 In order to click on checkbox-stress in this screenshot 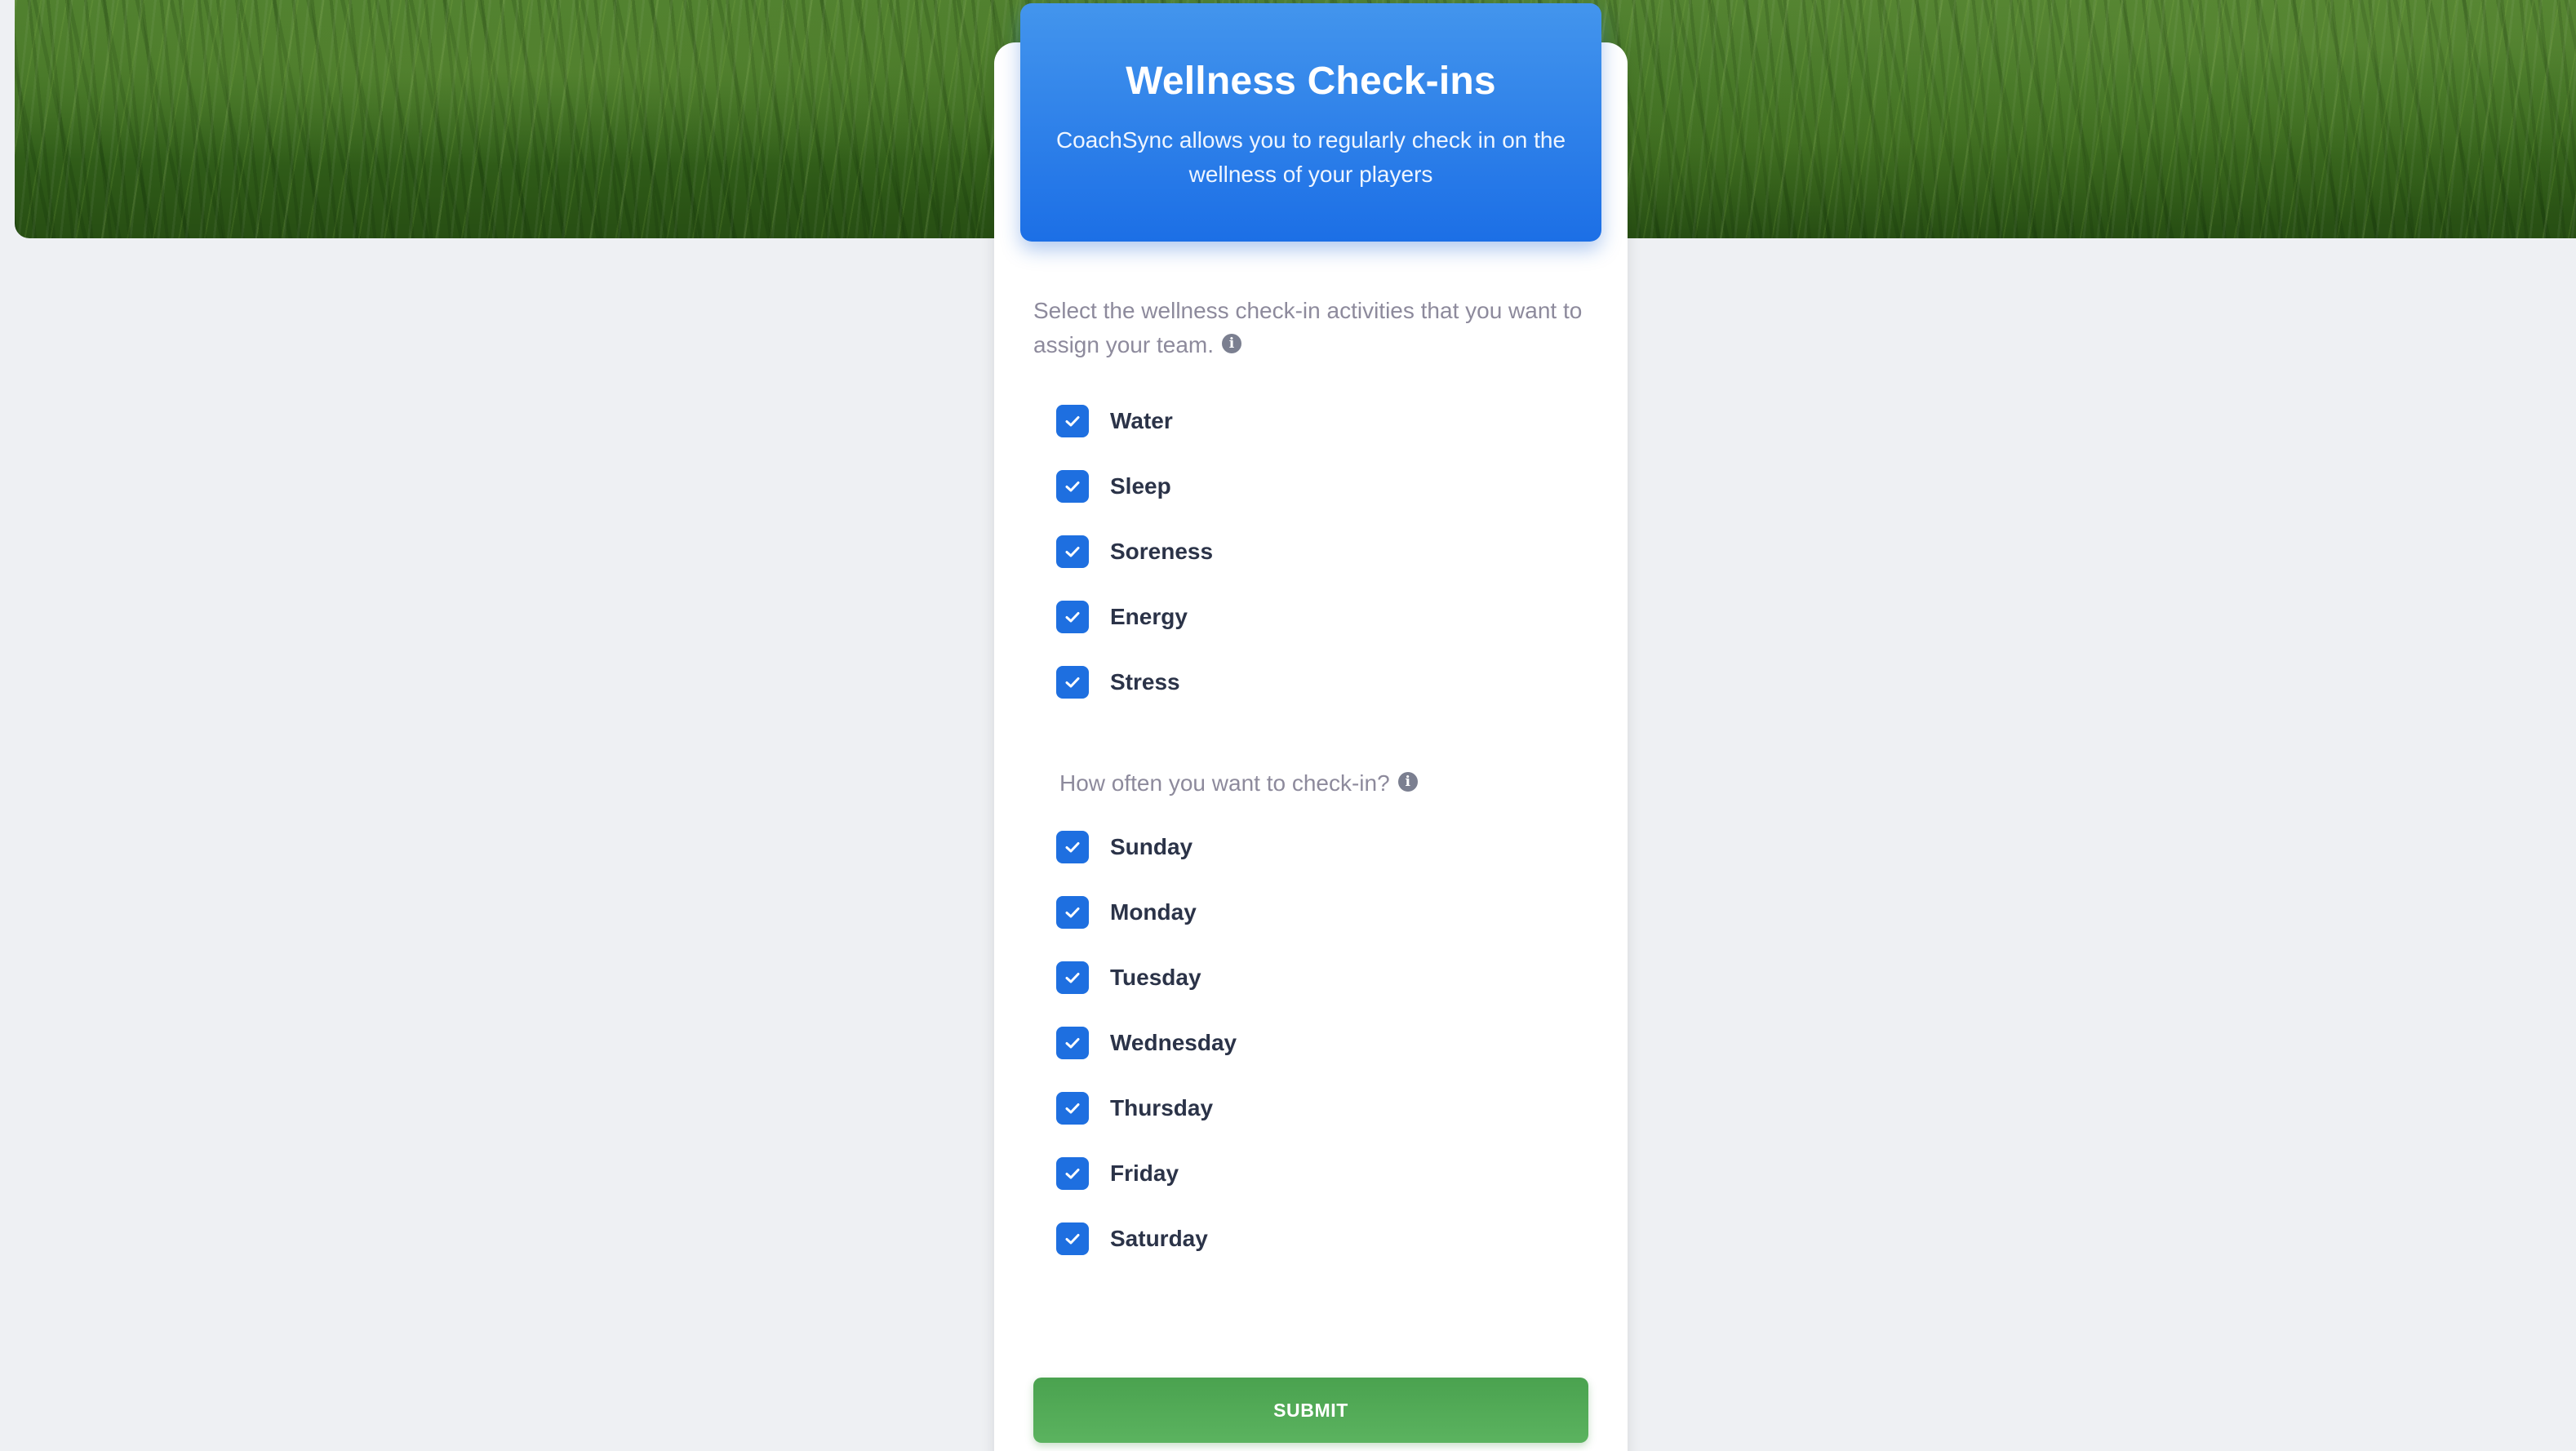, I will do `click(1072, 682)`.